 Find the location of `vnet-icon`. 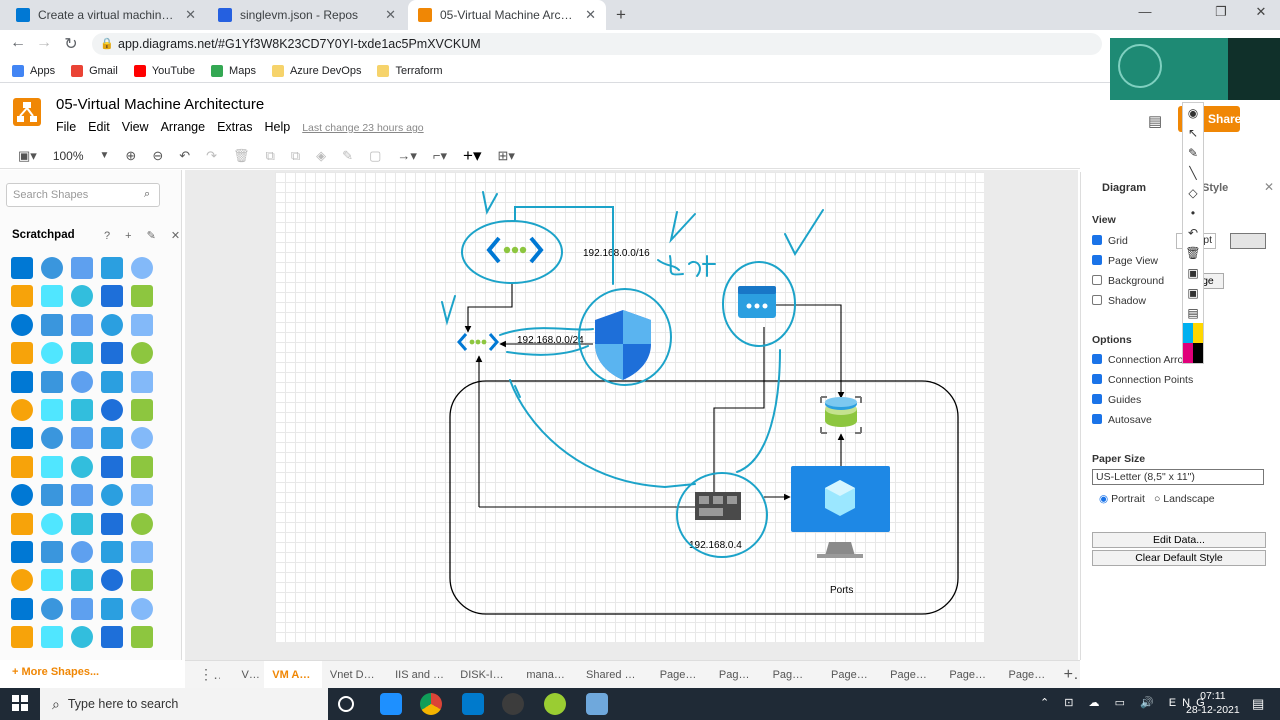

vnet-icon is located at coordinates (478, 342).